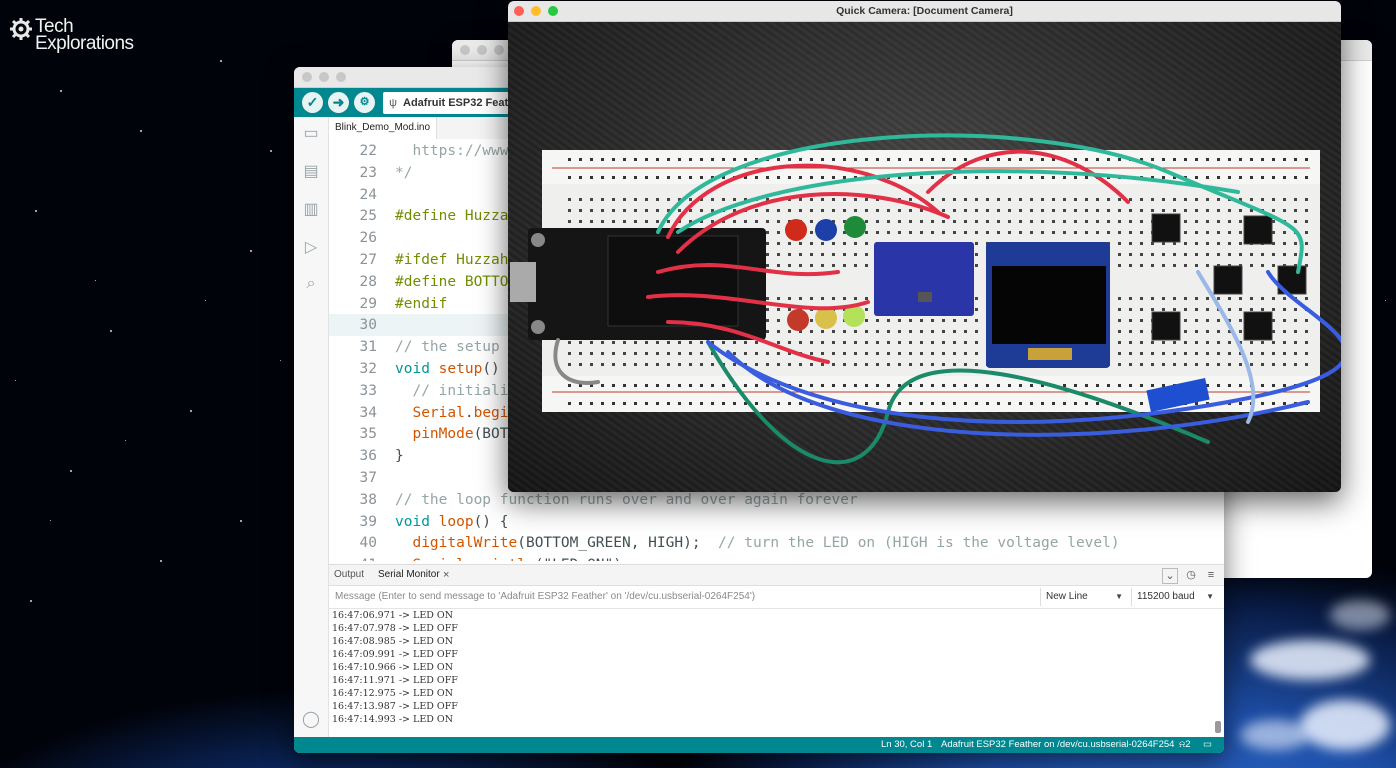  What do you see at coordinates (618, 543) in the screenshot?
I see `code-token: (BOTTOM_GREEN, HIGH);` at bounding box center [618, 543].